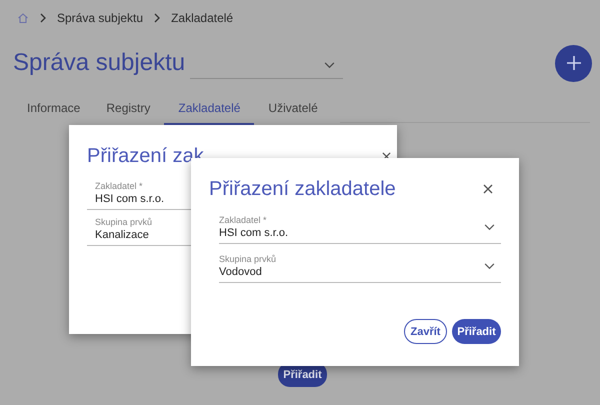 This screenshot has height=405, width=600. I want to click on close-icon, so click(488, 189).